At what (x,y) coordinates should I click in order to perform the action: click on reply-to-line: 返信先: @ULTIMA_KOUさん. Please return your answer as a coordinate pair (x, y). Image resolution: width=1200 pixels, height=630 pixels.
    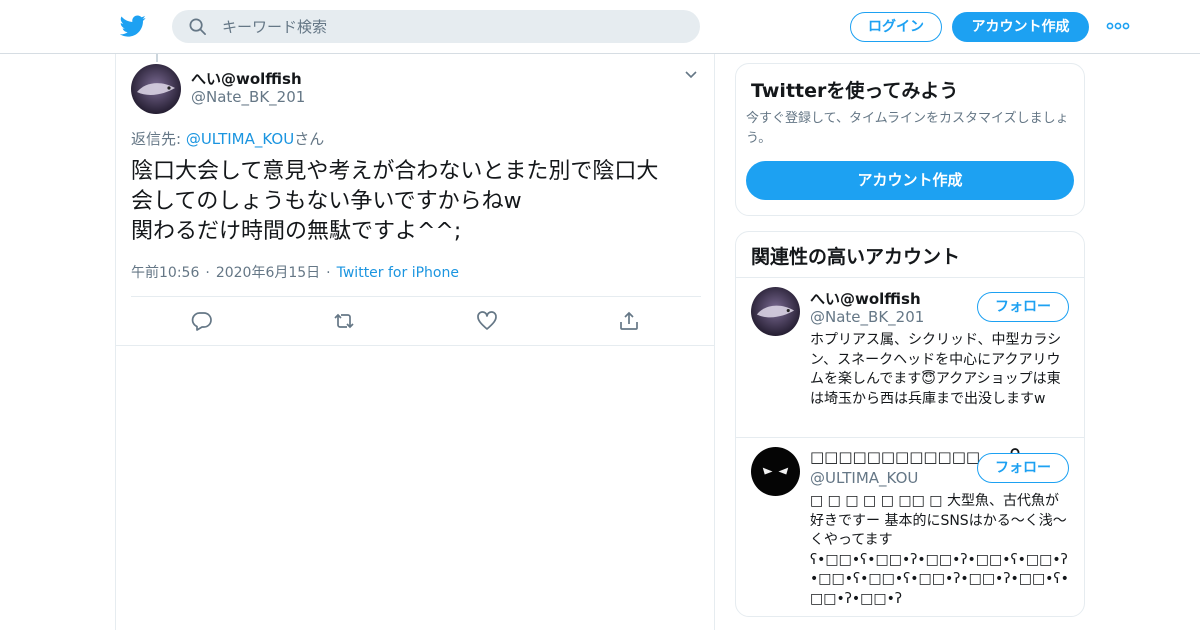
    Looking at the image, I should click on (227, 138).